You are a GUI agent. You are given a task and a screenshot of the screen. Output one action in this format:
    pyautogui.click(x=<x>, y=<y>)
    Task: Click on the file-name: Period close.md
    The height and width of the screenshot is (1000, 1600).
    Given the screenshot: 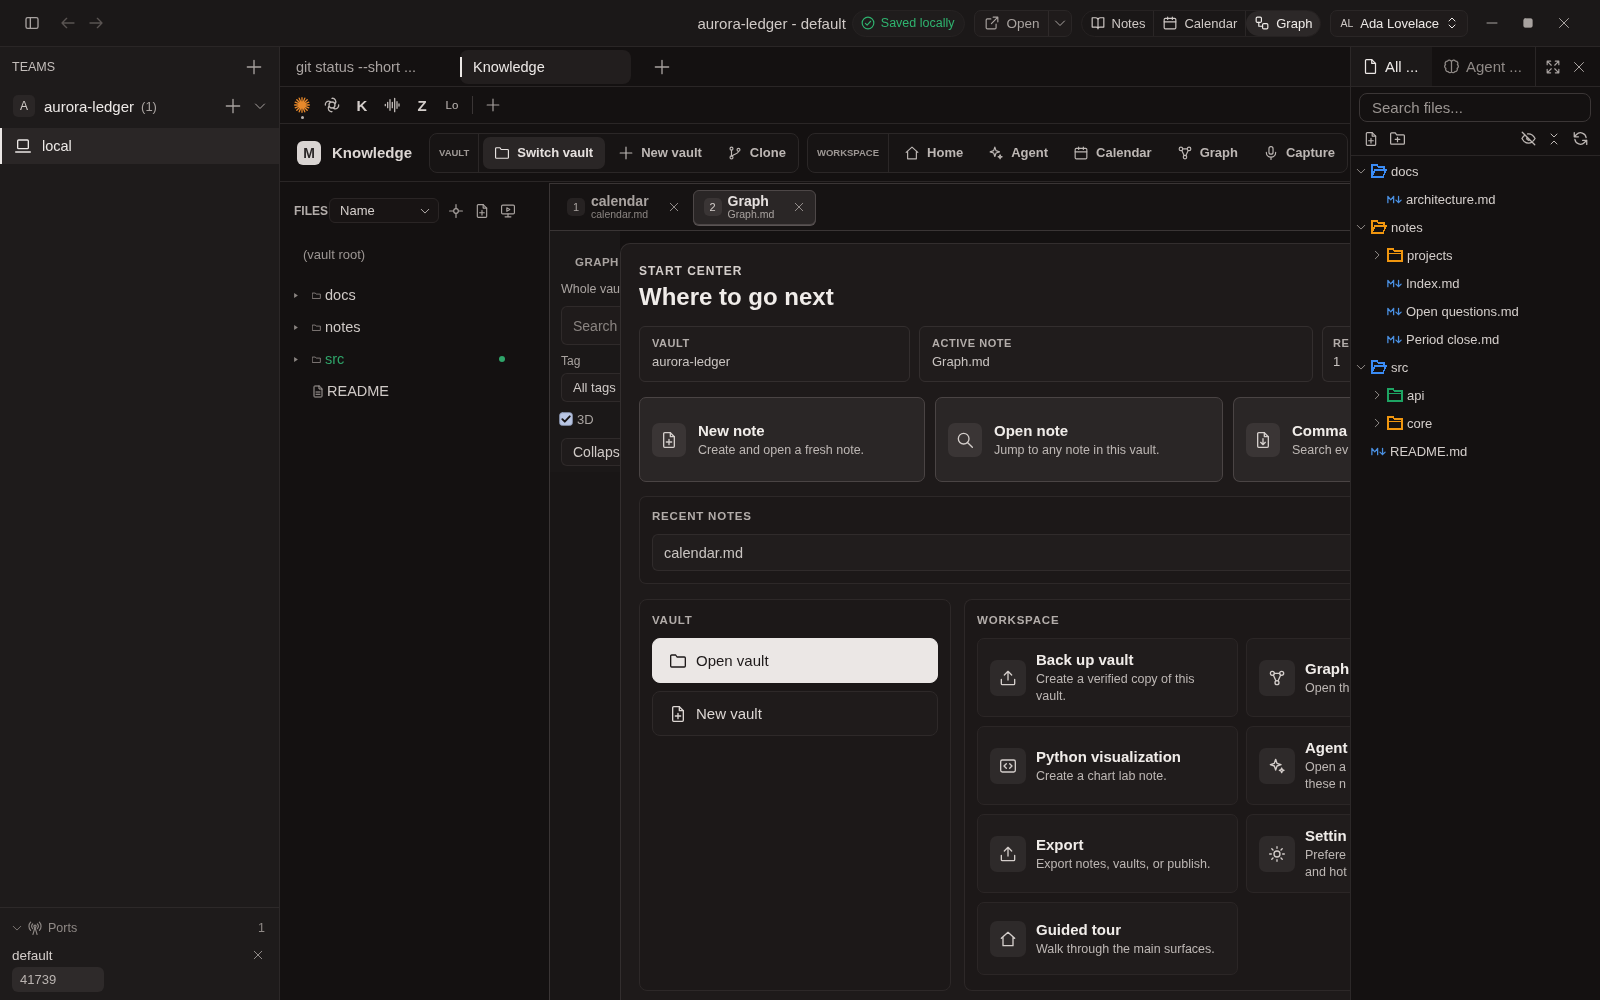 What is the action you would take?
    pyautogui.click(x=1453, y=339)
    